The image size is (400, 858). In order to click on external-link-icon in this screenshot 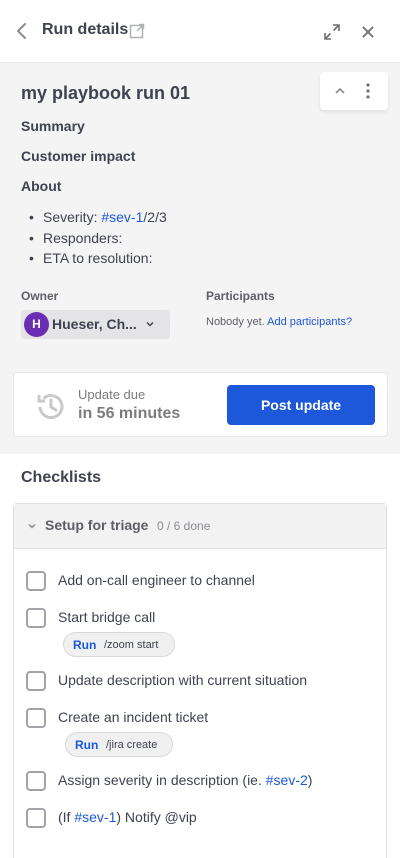, I will do `click(137, 31)`.